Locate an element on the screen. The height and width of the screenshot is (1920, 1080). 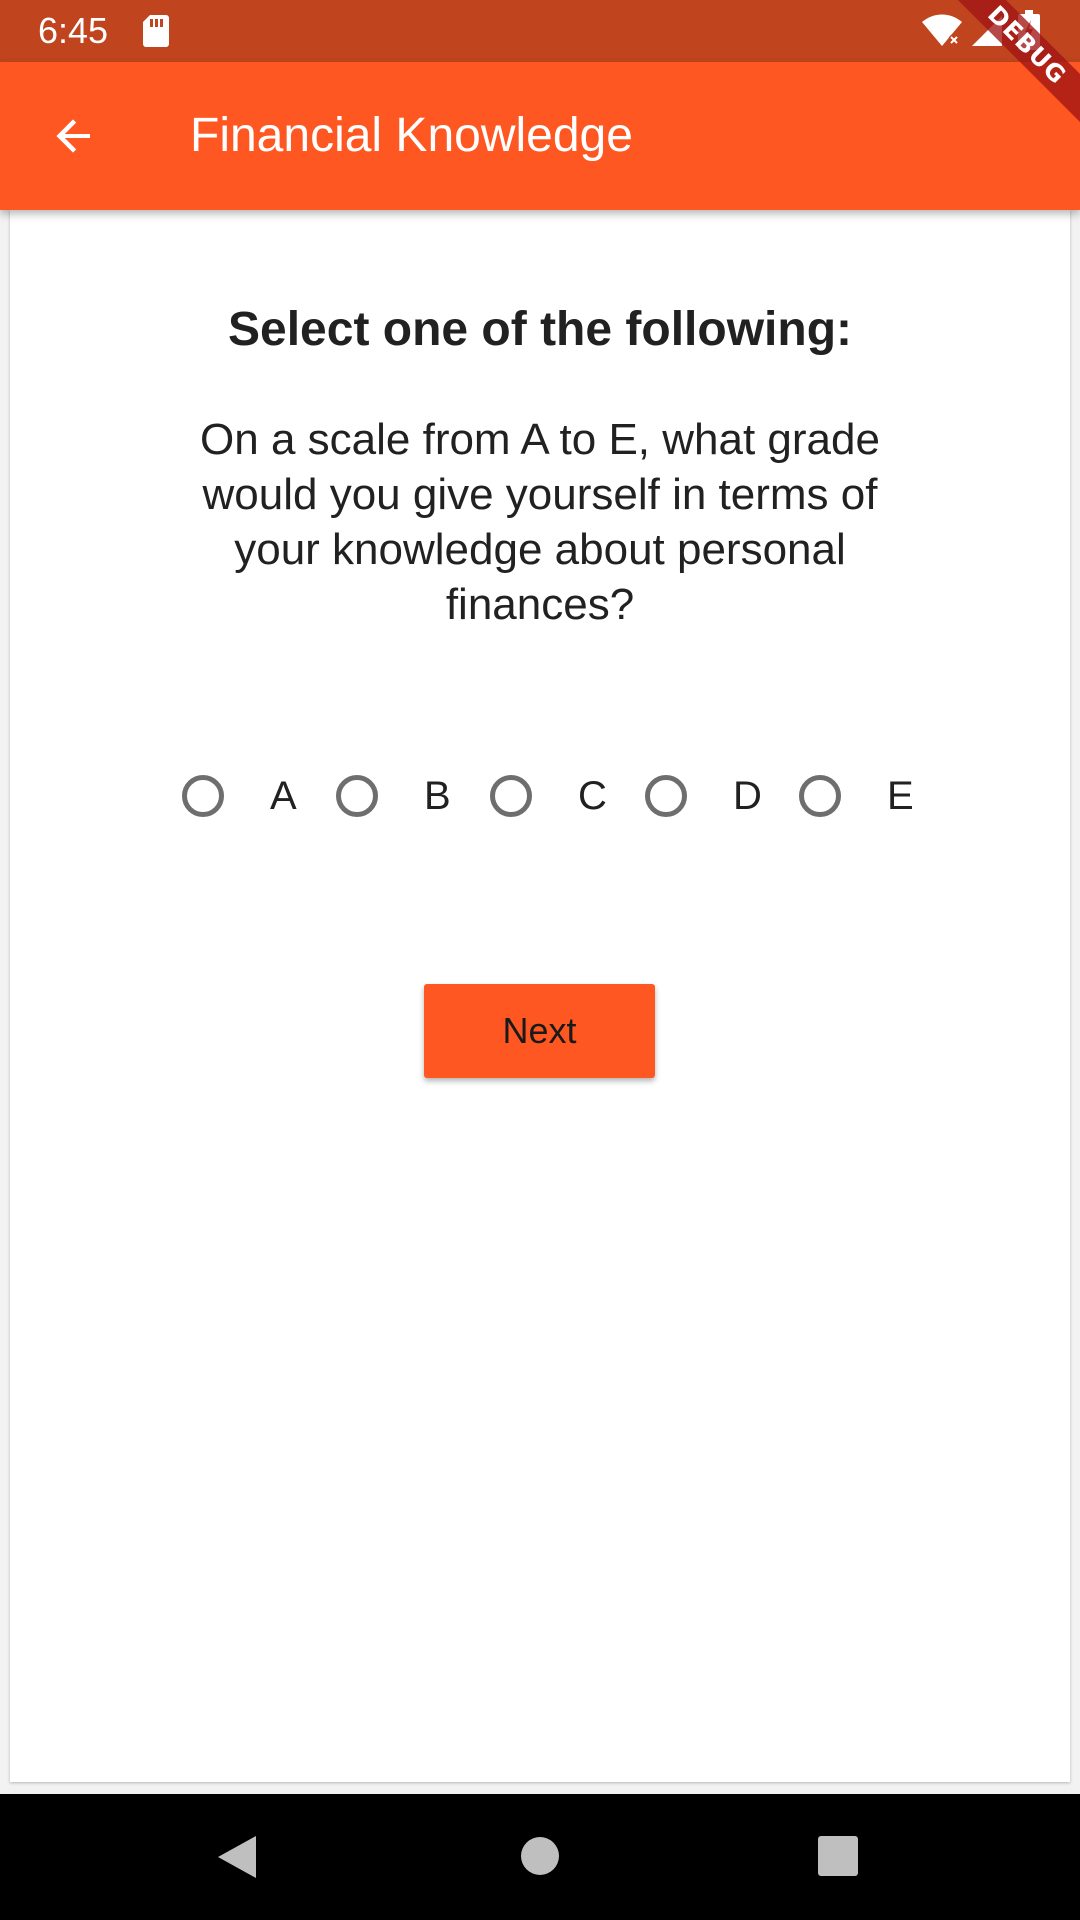
question-heading: Select one of the following: is located at coordinates (540, 329).